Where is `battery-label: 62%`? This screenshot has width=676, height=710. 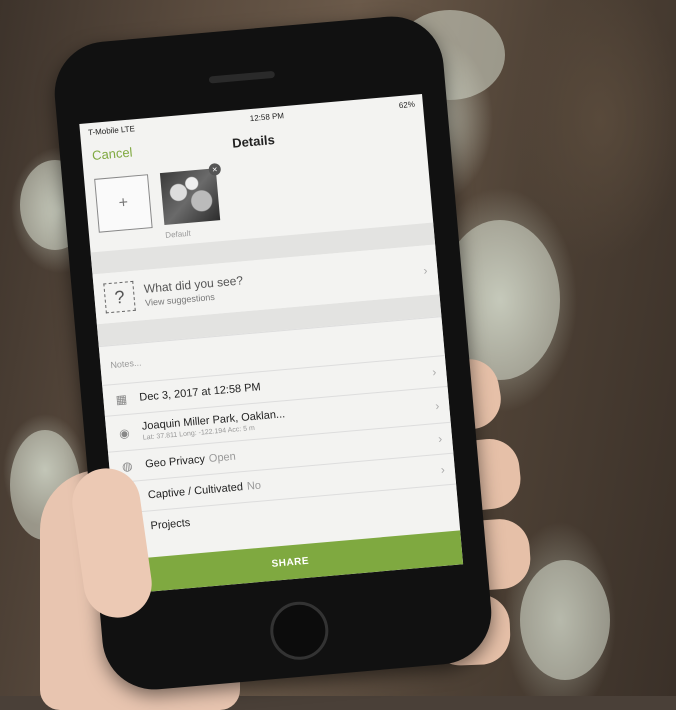
battery-label: 62% is located at coordinates (407, 104).